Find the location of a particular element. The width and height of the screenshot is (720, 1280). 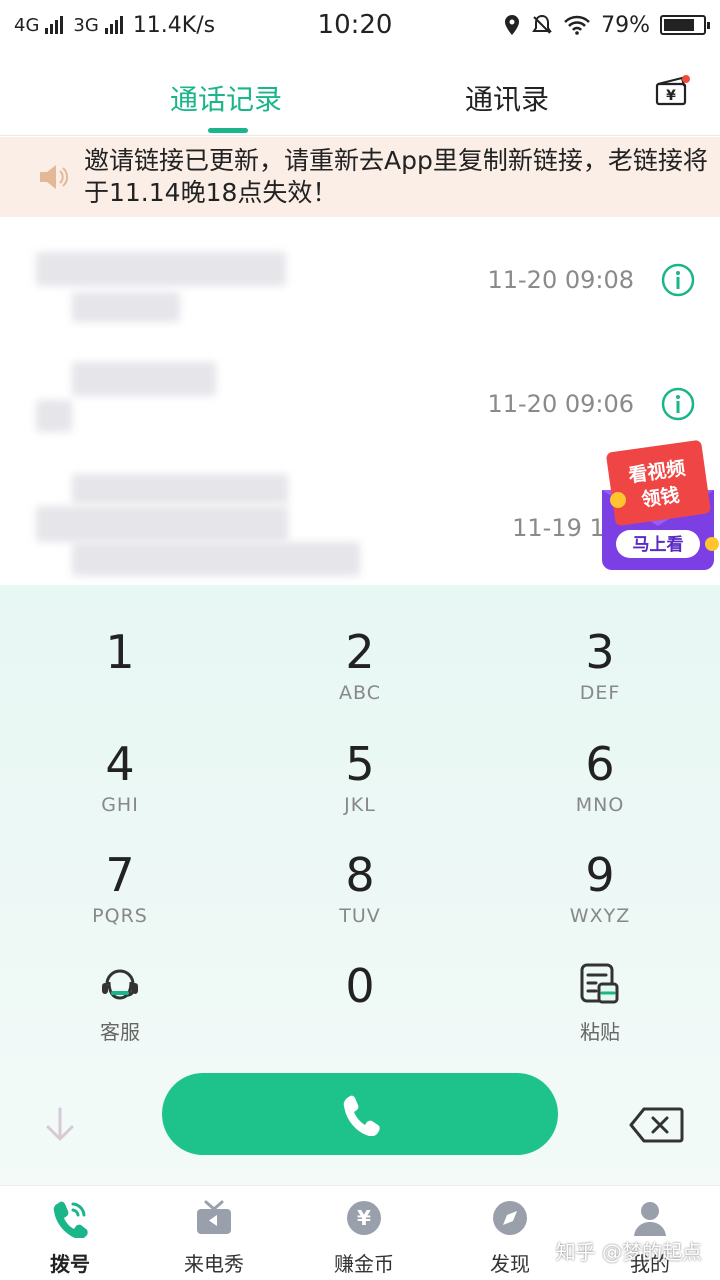

paste-label: 粘贴 is located at coordinates (600, 1032).